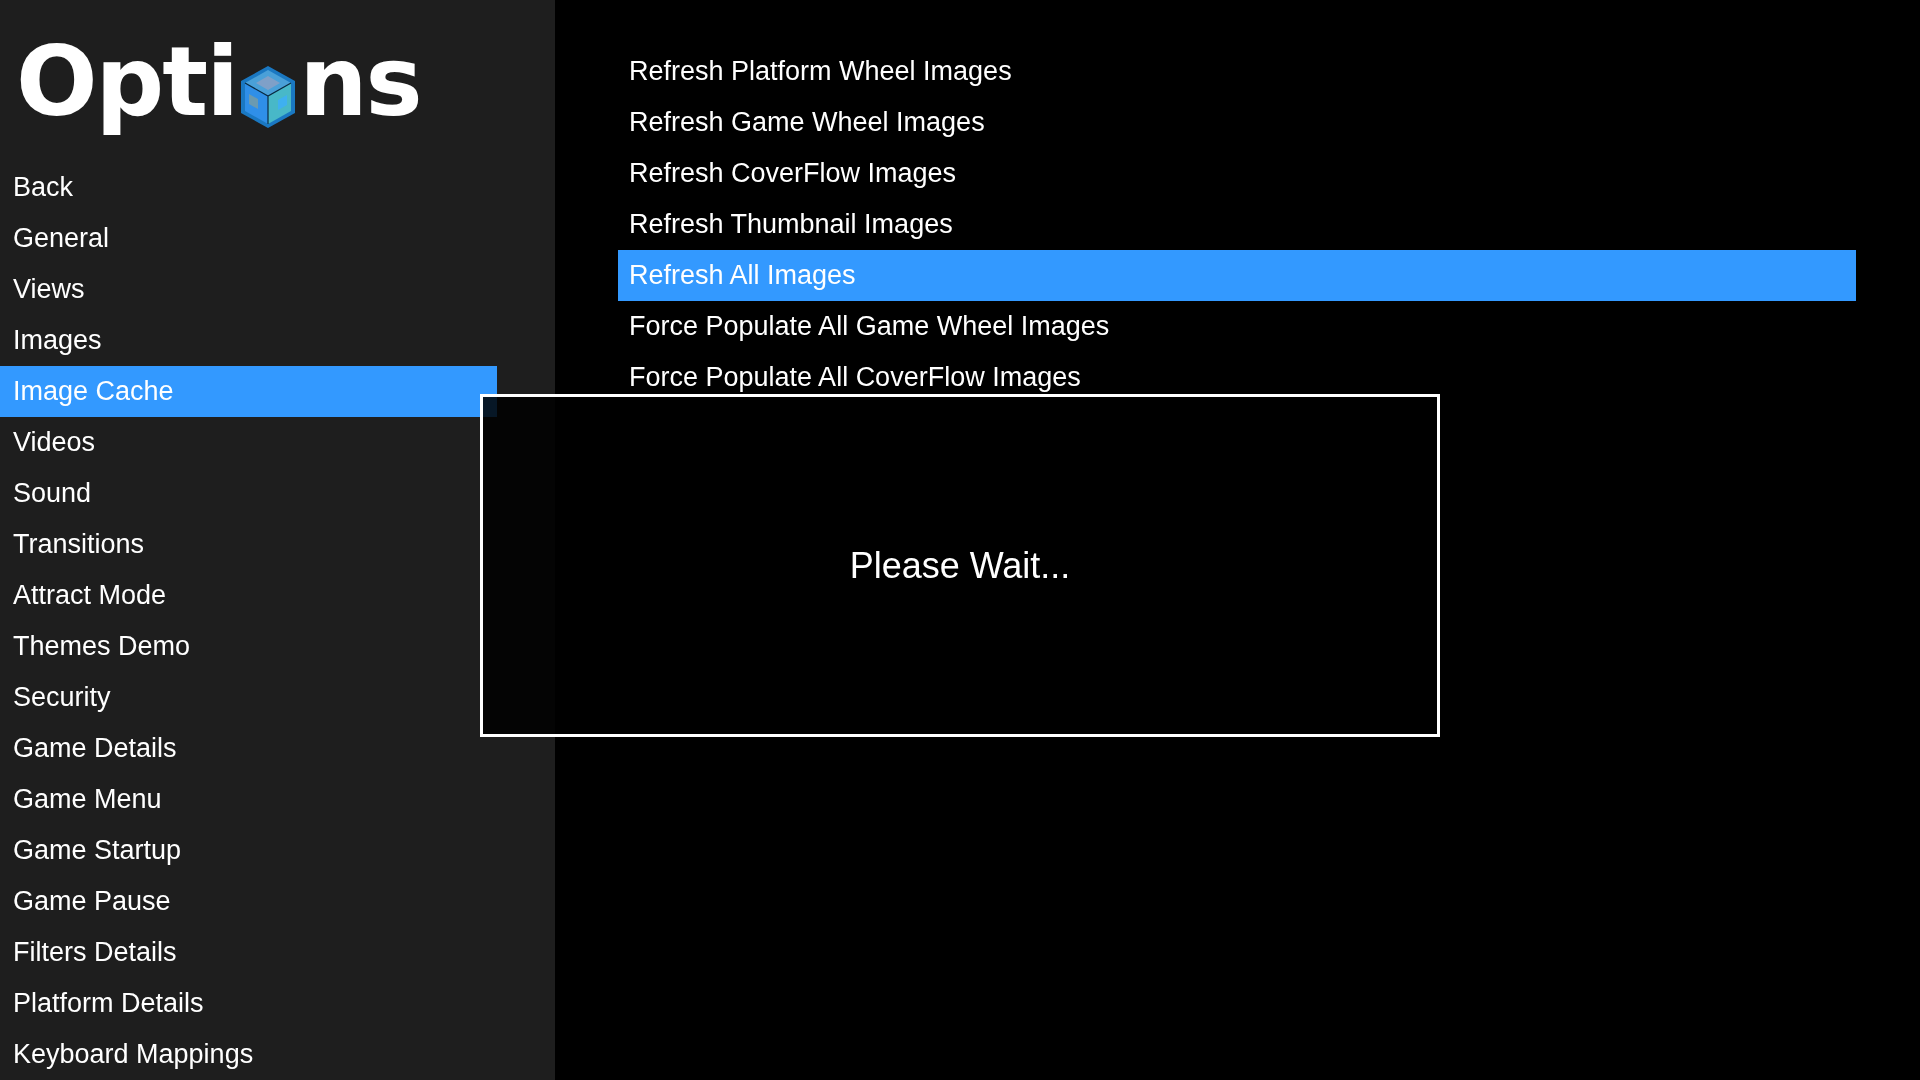 The image size is (1920, 1080). I want to click on option-item: Refresh Thumbnail Images, so click(1237, 224).